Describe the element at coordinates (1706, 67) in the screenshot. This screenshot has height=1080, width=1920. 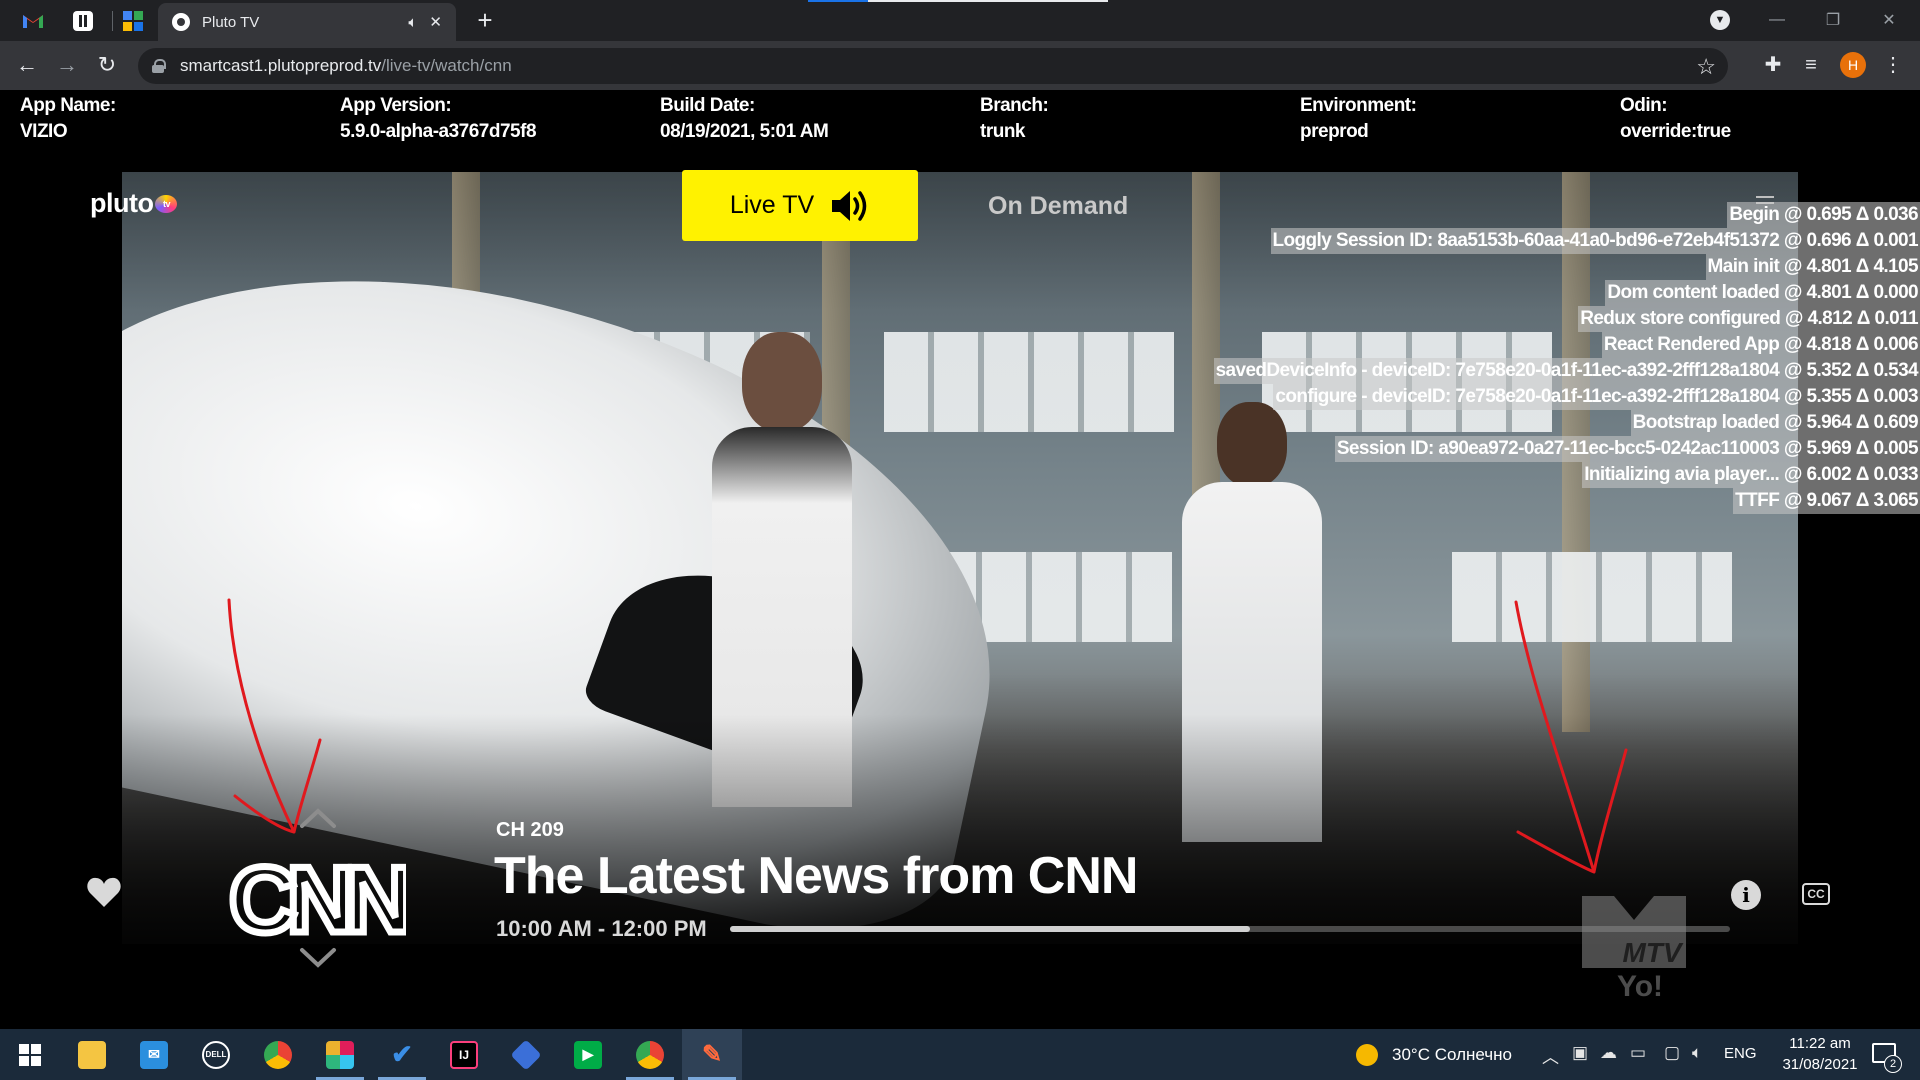
I see `bookmark-star-icon: ☆` at that location.